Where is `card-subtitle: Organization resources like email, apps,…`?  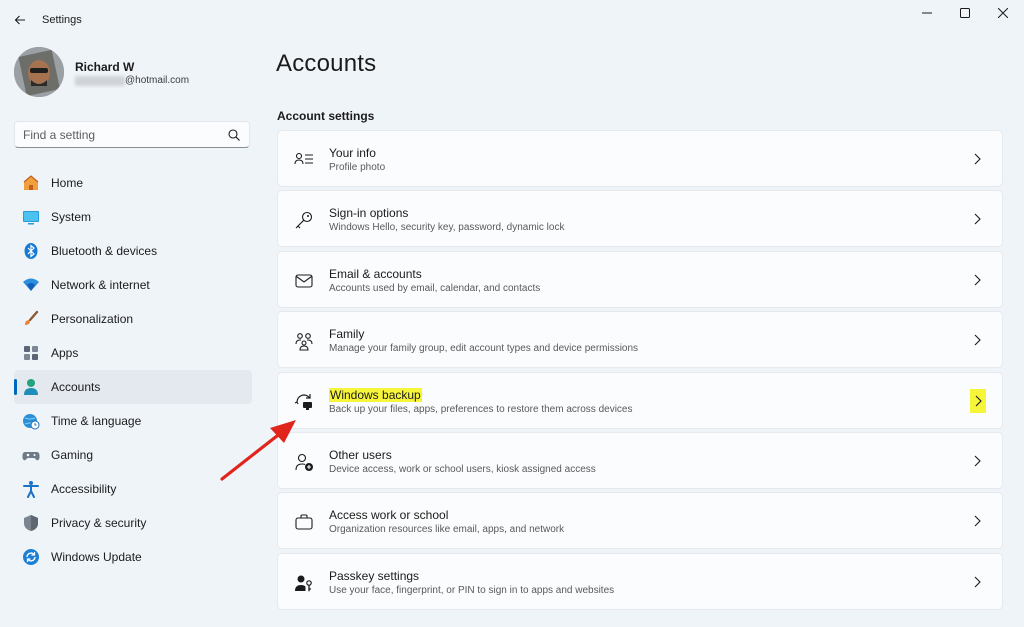 card-subtitle: Organization resources like email, apps,… is located at coordinates (447, 530).